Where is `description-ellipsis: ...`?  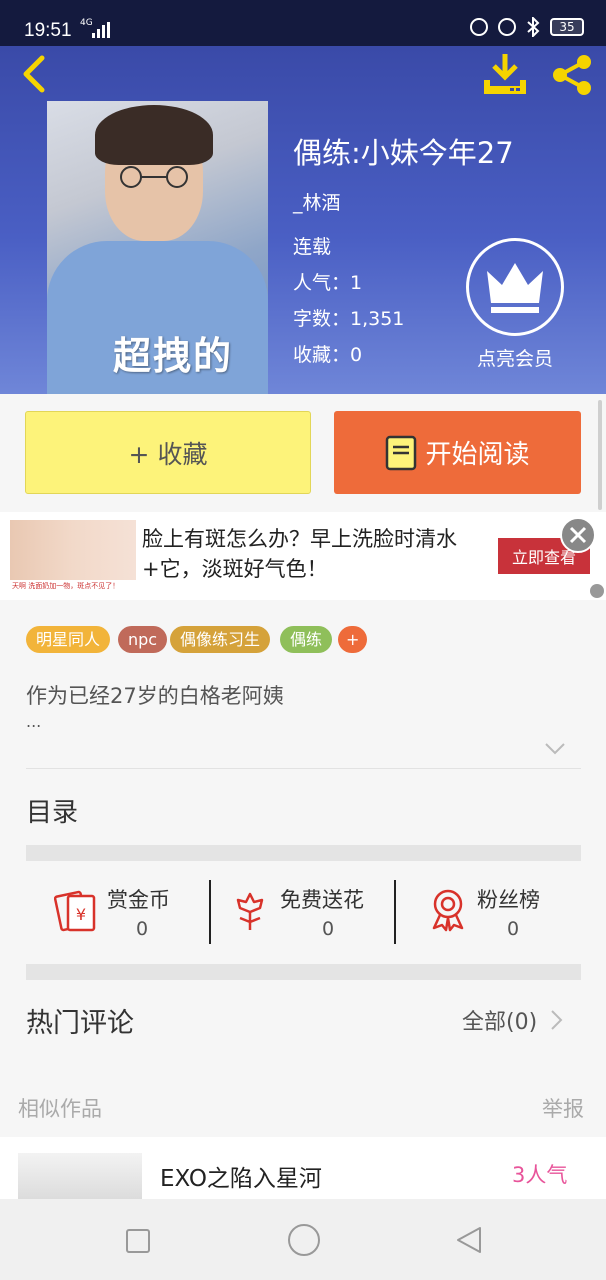 description-ellipsis: ... is located at coordinates (34, 721).